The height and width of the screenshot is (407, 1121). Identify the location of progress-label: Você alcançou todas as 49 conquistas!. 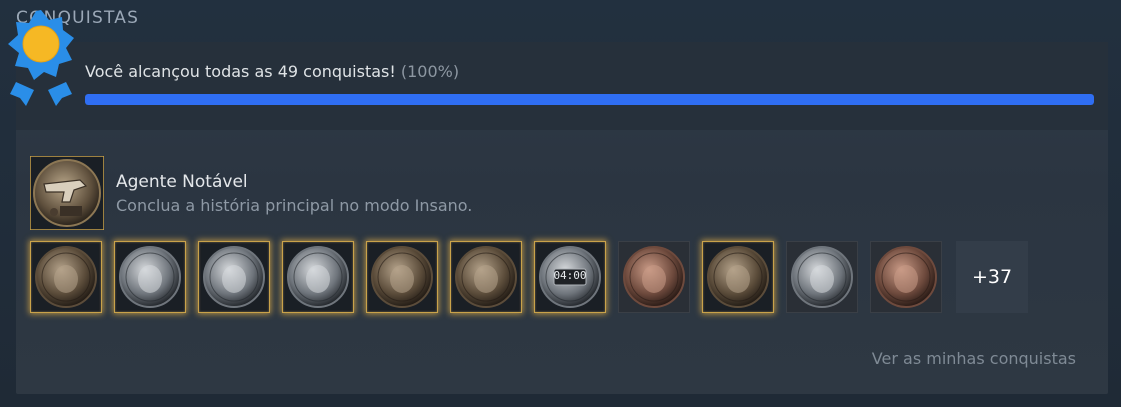
(240, 71).